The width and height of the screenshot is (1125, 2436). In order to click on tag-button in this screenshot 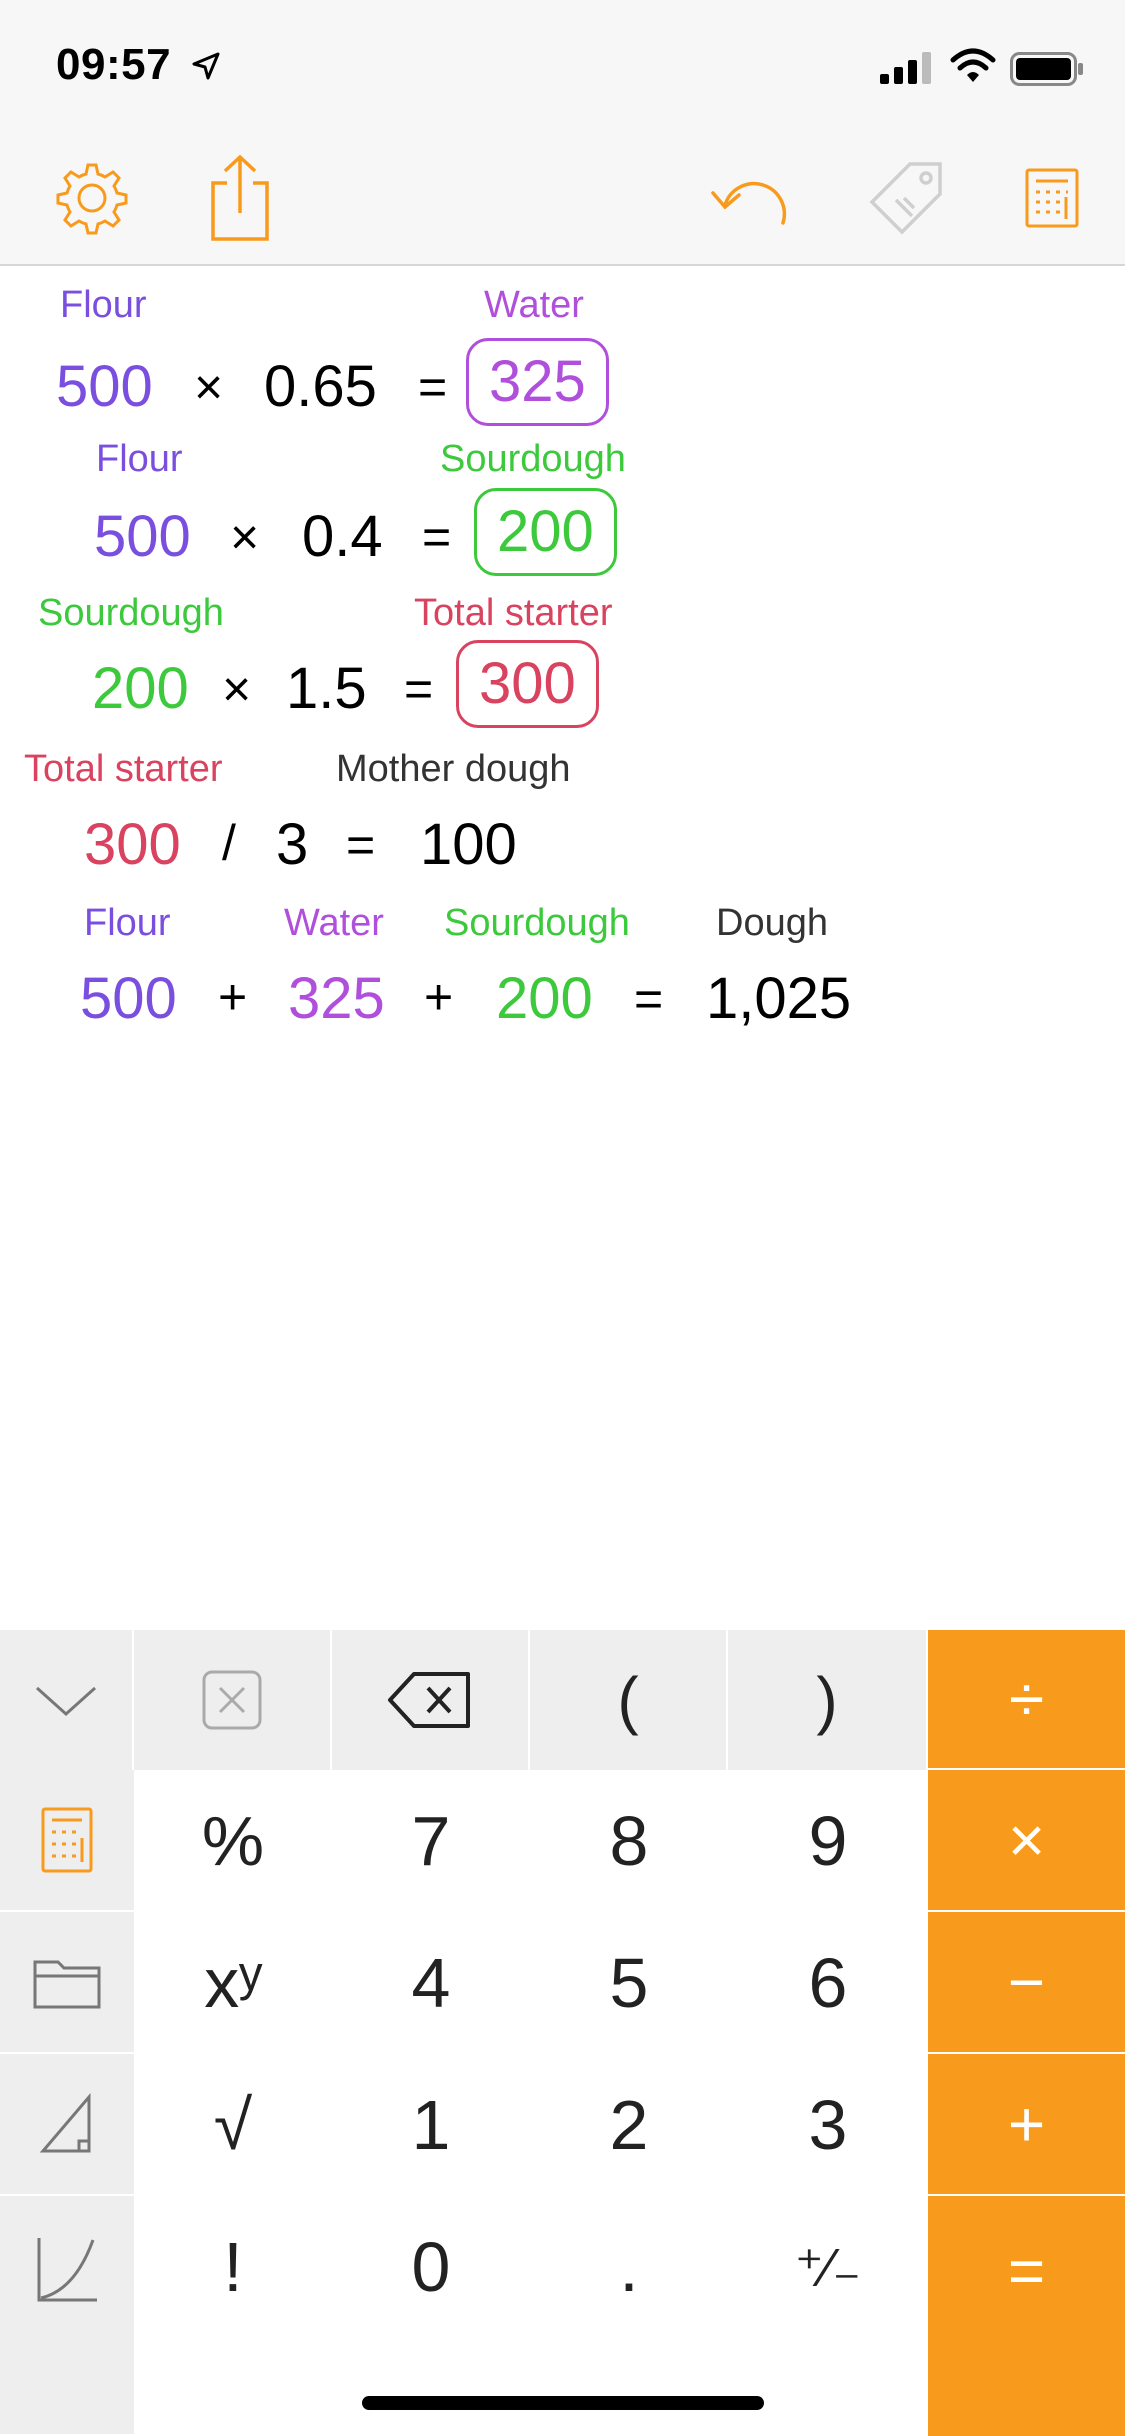, I will do `click(906, 198)`.